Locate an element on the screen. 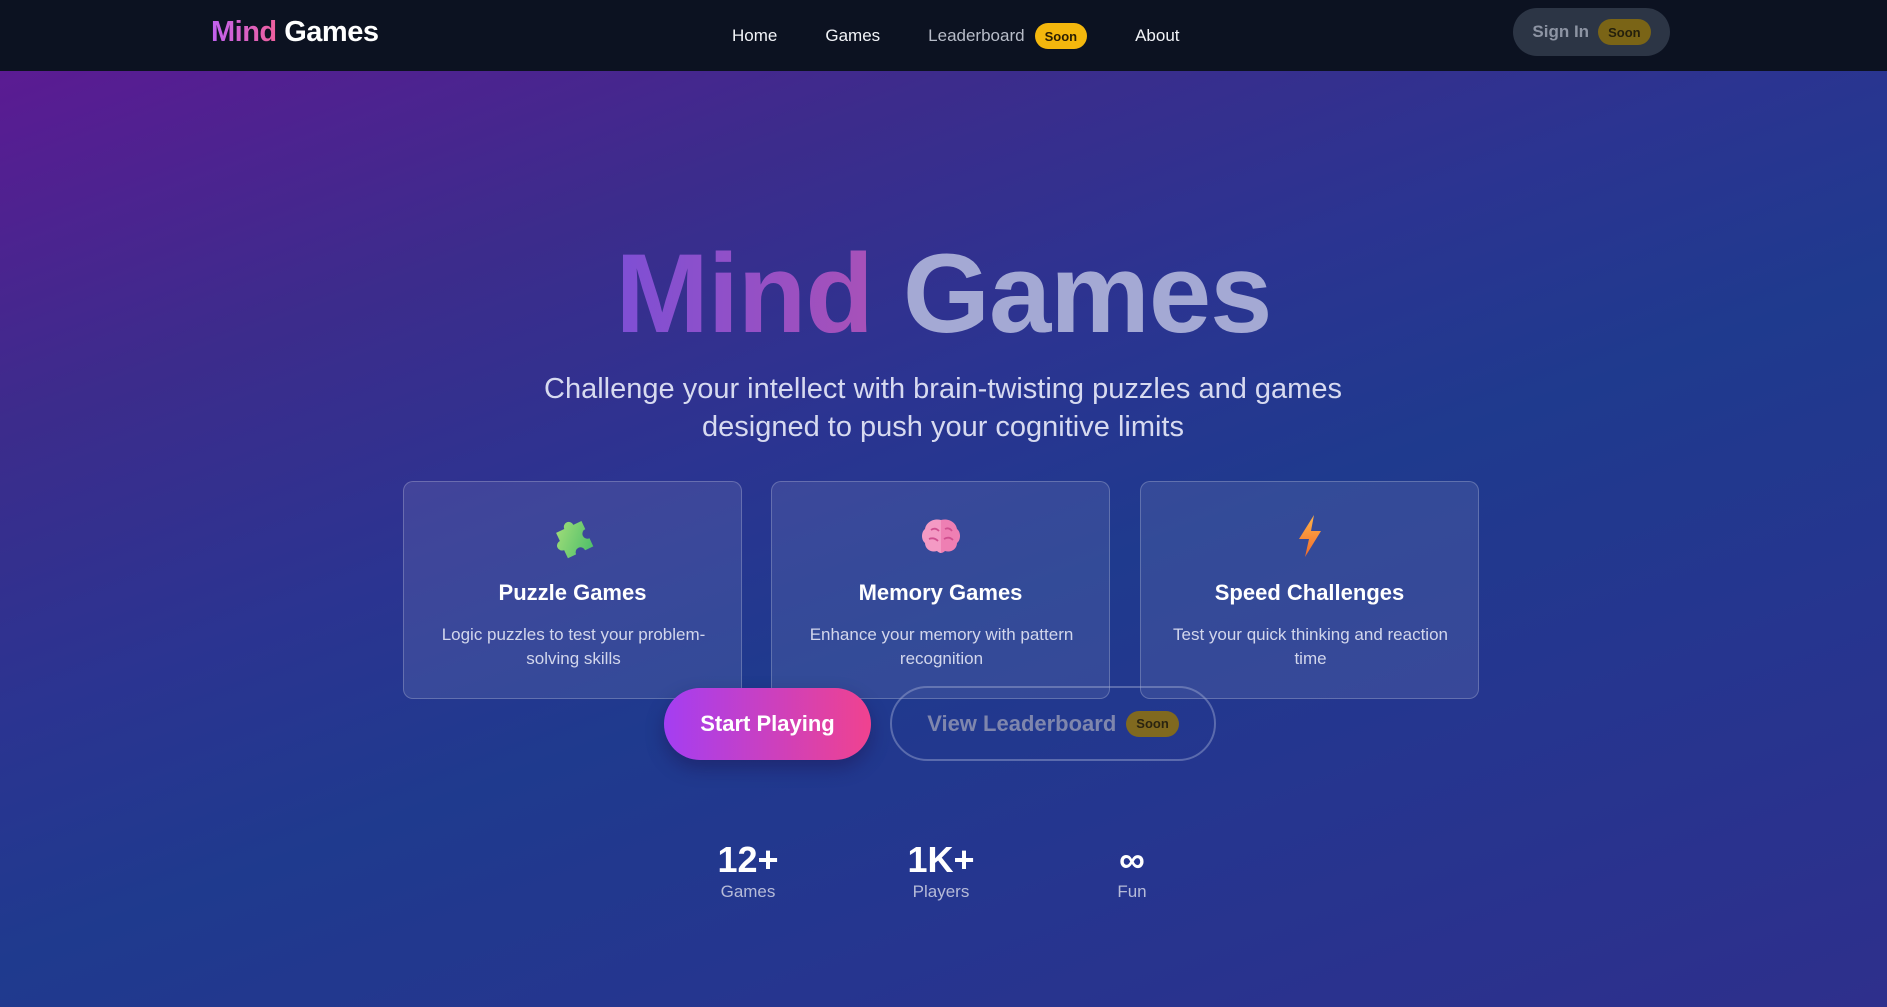 This screenshot has width=1887, height=1007. view-leaderboard-button: View Leaderboard Soon is located at coordinates (1053, 723).